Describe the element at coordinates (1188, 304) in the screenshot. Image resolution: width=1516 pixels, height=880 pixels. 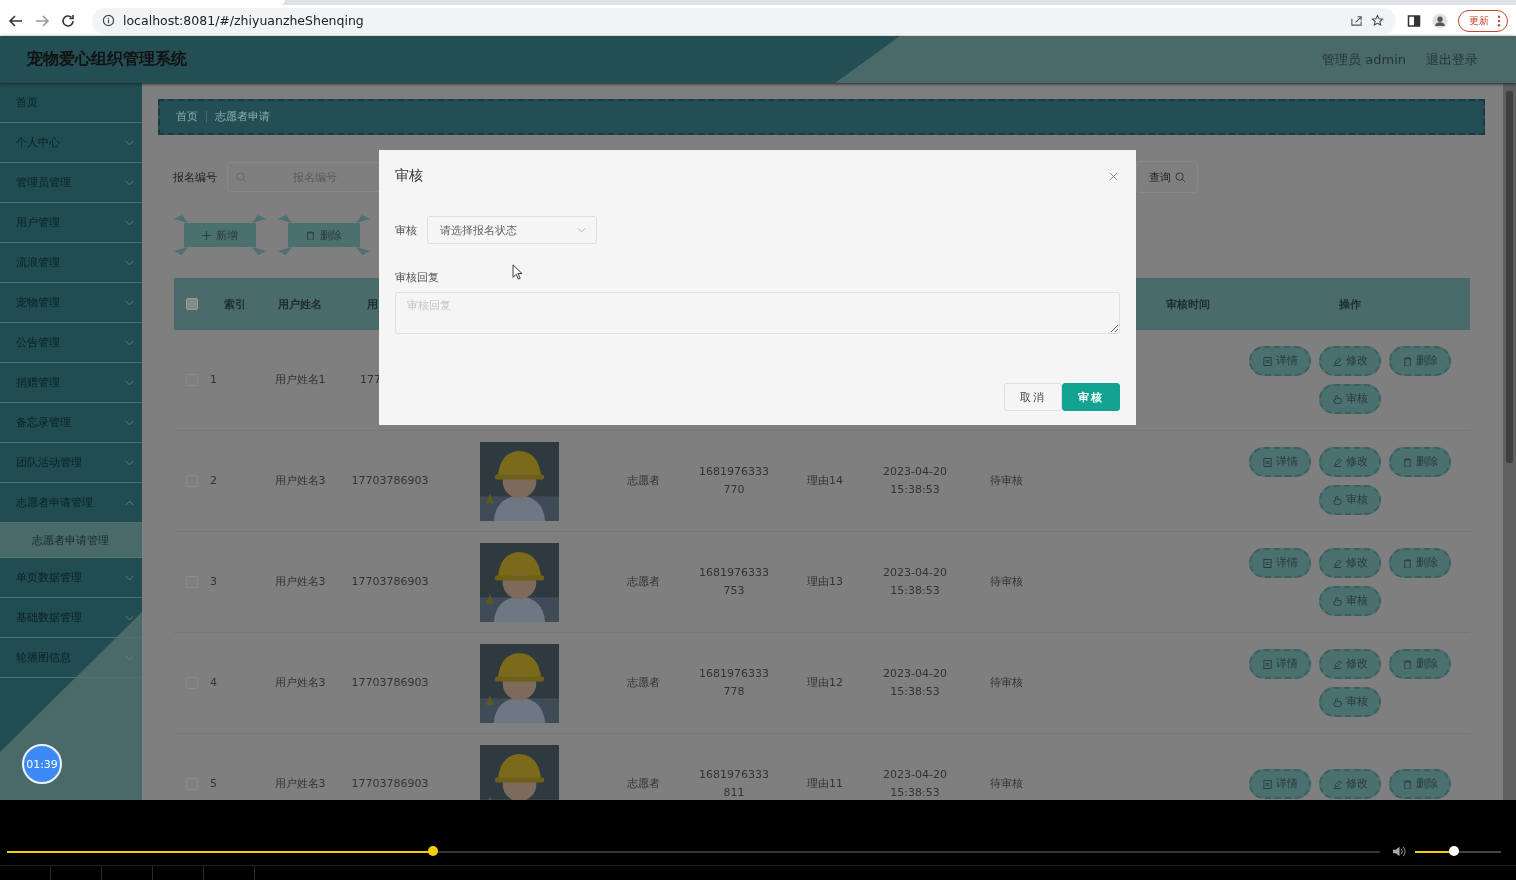
I see `column-header: 审核时间` at that location.